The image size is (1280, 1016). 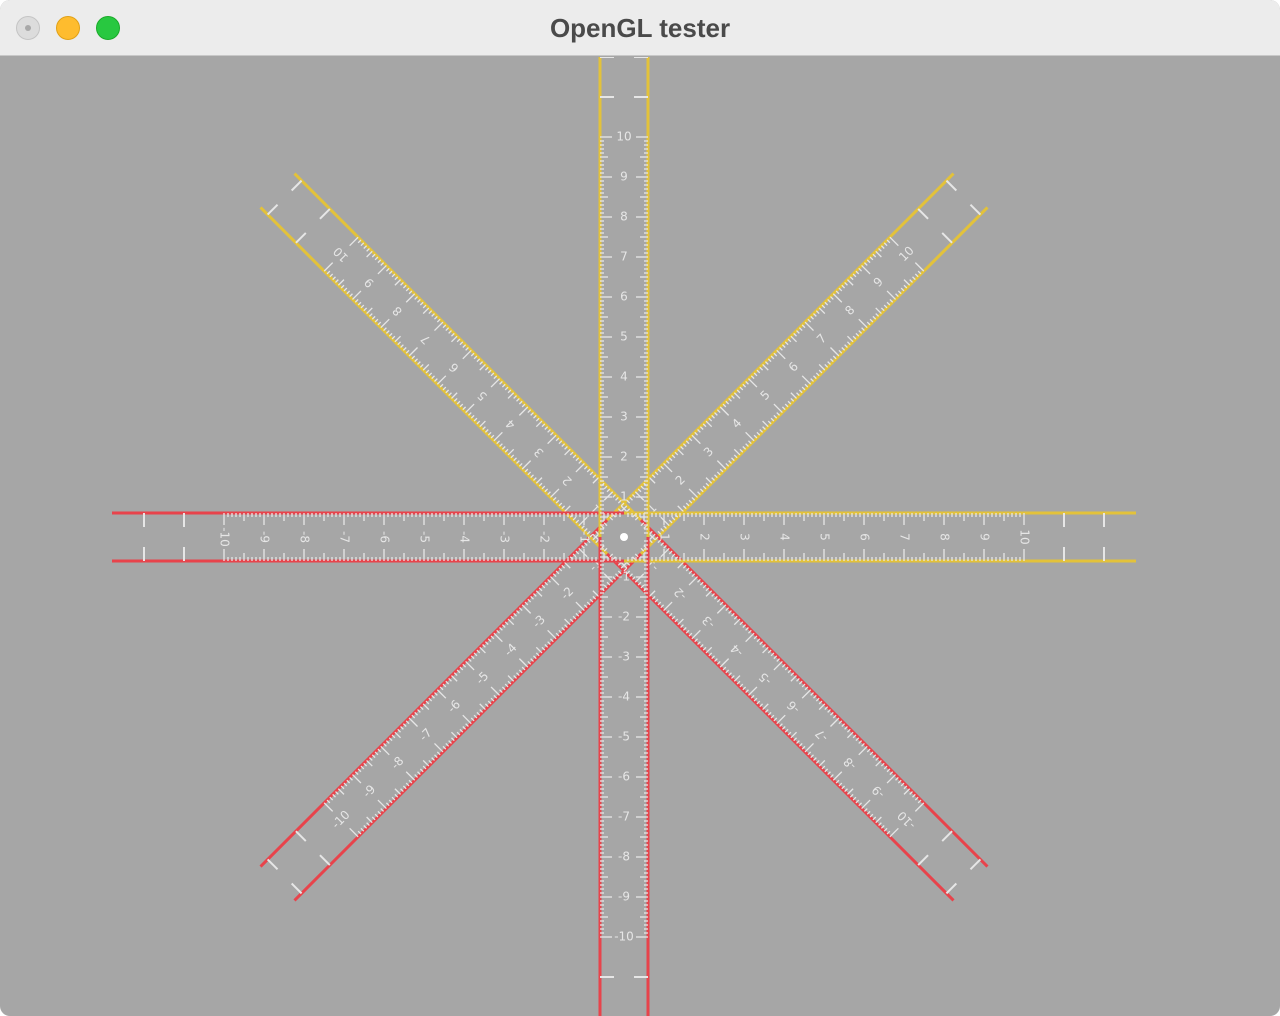 What do you see at coordinates (737, 650) in the screenshot?
I see `ruler-label: -4` at bounding box center [737, 650].